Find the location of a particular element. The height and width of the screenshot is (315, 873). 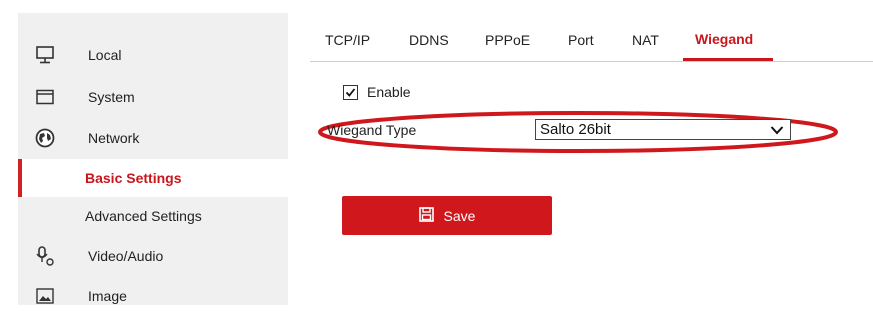

sidebar-item-label: Local is located at coordinates (105, 55).